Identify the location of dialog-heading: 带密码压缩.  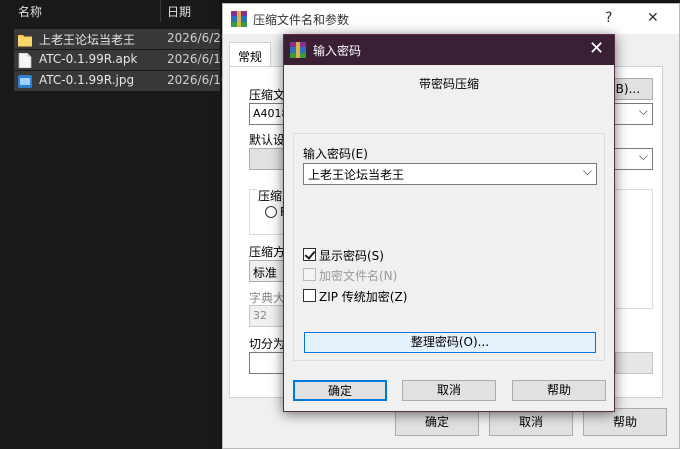
(448, 84).